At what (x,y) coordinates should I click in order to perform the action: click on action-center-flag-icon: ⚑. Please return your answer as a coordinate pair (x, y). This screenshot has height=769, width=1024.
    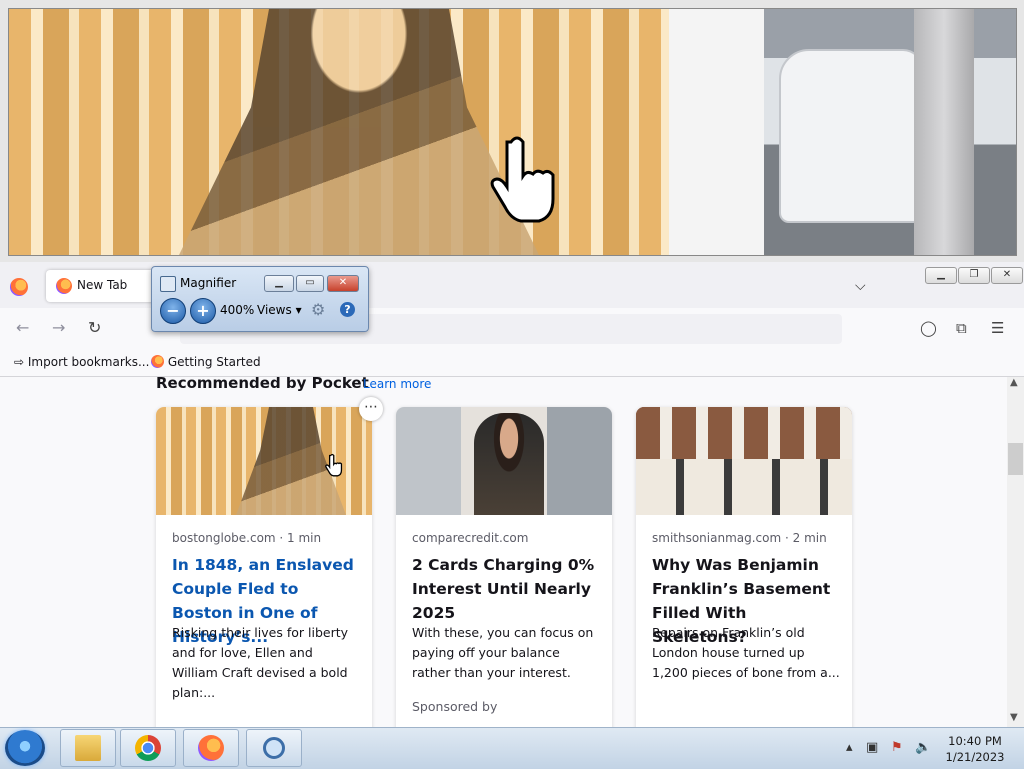
    Looking at the image, I should click on (897, 747).